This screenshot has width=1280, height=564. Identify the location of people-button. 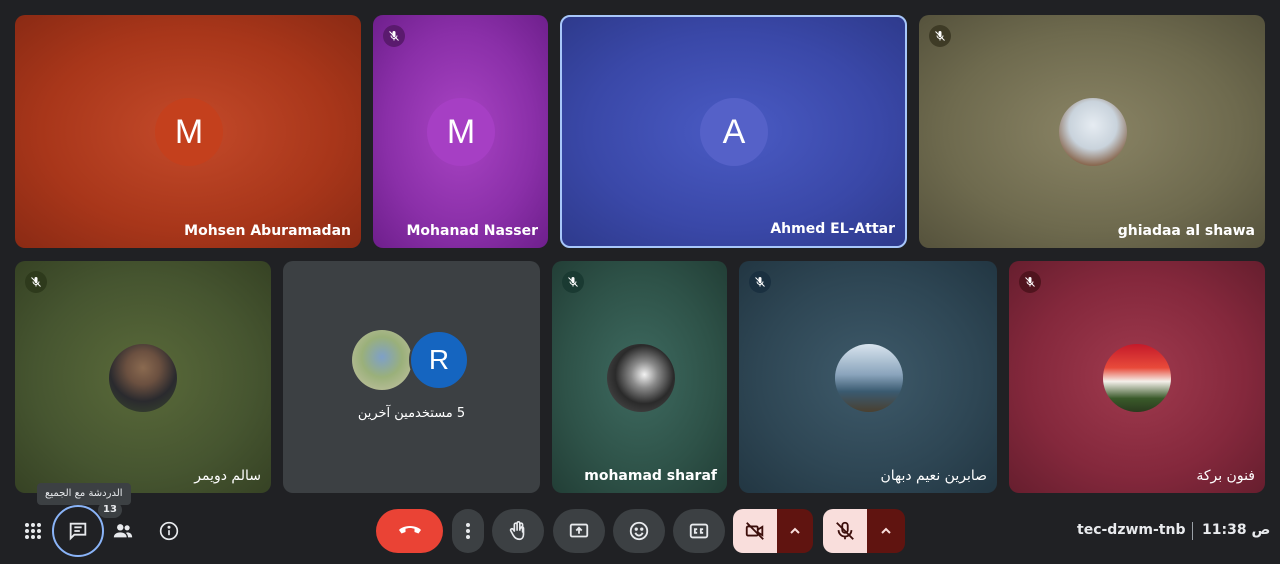
(123, 531).